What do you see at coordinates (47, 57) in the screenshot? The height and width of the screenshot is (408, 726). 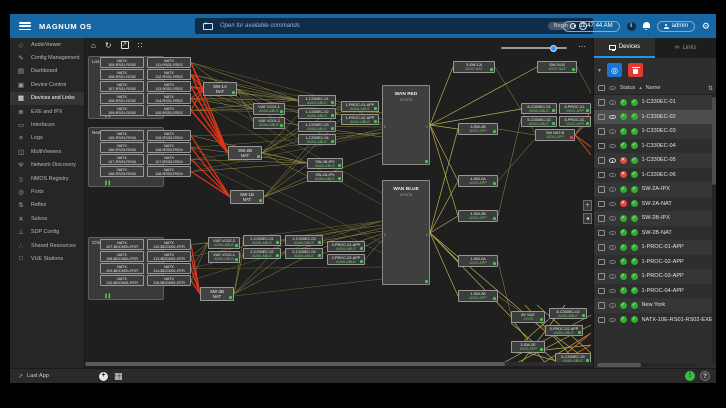 I see `sidebar-item-config-management: ✎ Config Management` at bounding box center [47, 57].